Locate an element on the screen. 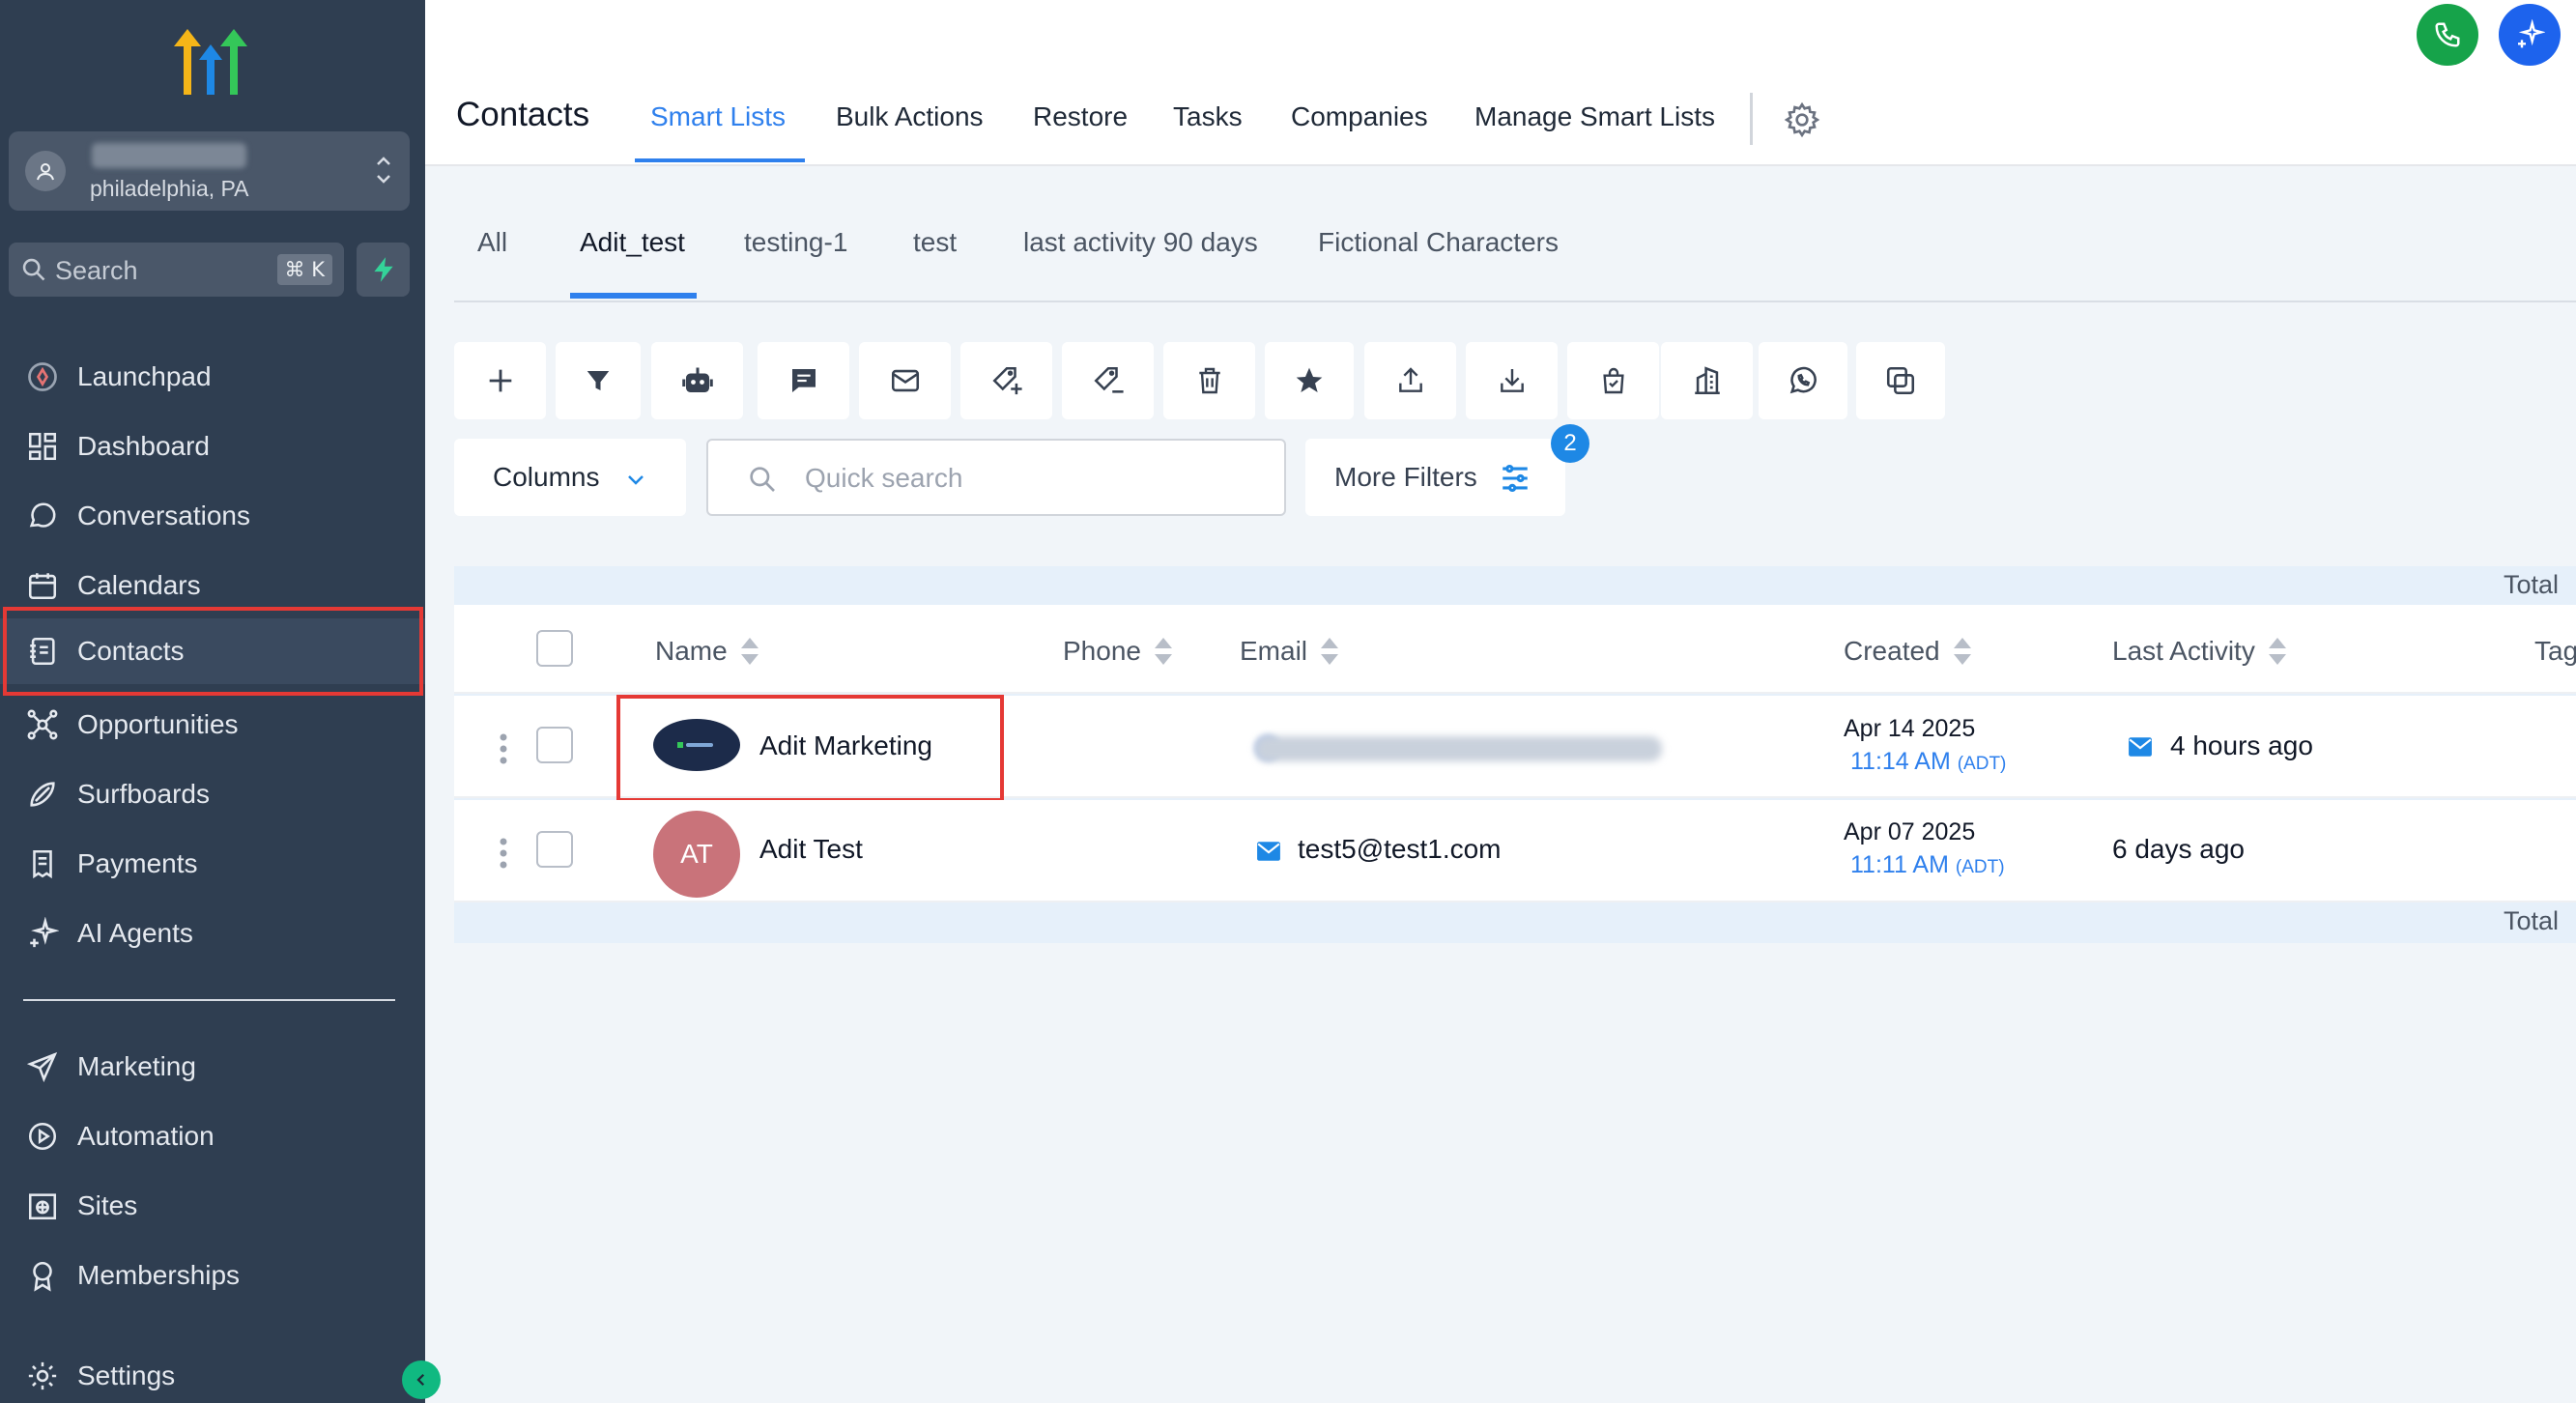 The image size is (2576, 1403). column-header-email: Email is located at coordinates (1290, 652).